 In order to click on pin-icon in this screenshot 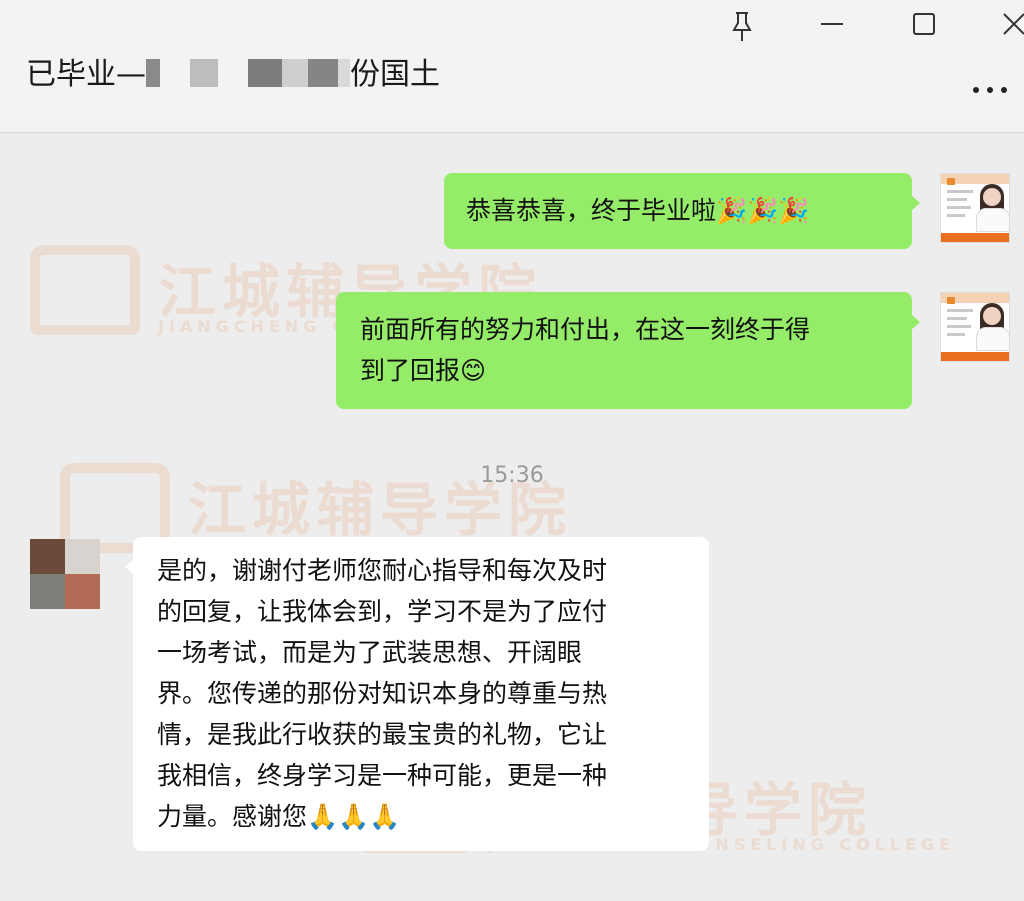, I will do `click(742, 26)`.